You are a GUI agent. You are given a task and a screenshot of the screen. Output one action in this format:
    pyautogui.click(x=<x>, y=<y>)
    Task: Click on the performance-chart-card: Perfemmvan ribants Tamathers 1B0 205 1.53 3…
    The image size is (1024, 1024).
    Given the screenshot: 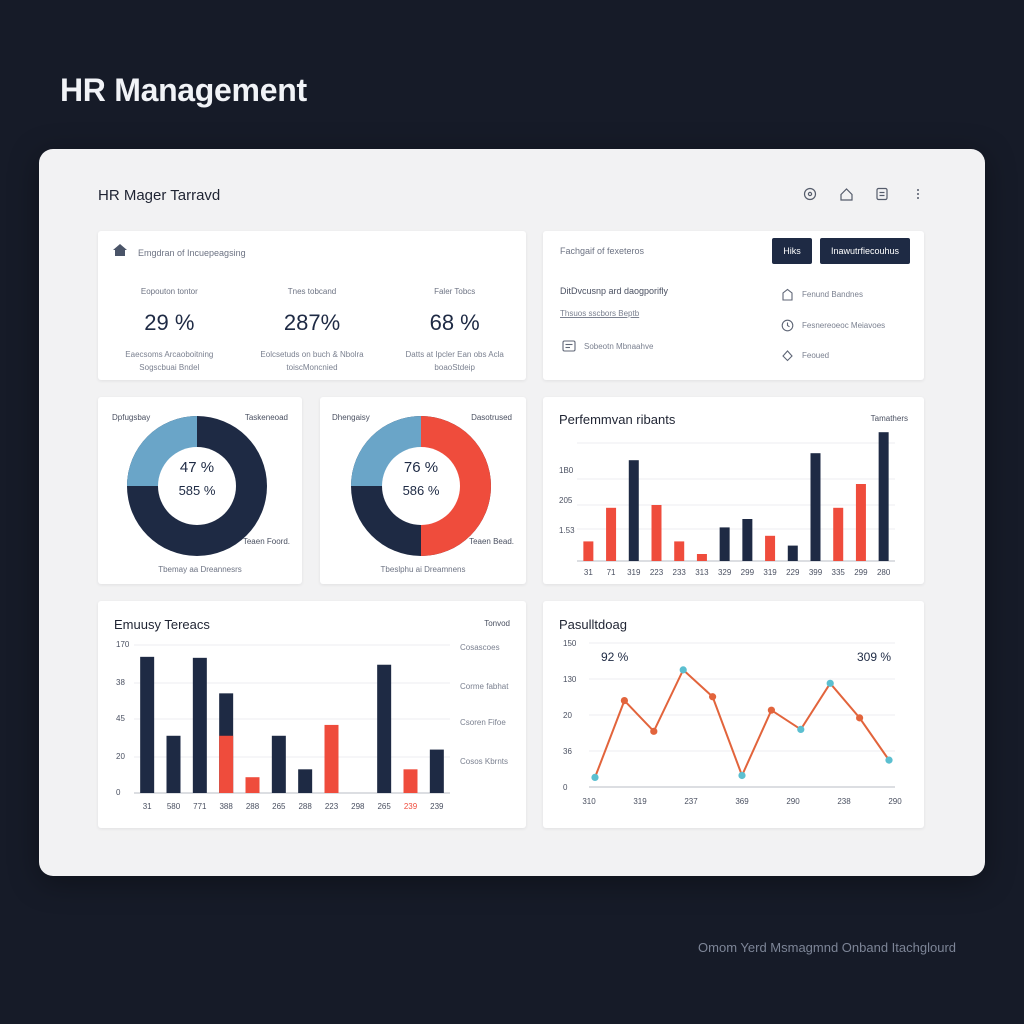 What is the action you would take?
    pyautogui.click(x=733, y=490)
    